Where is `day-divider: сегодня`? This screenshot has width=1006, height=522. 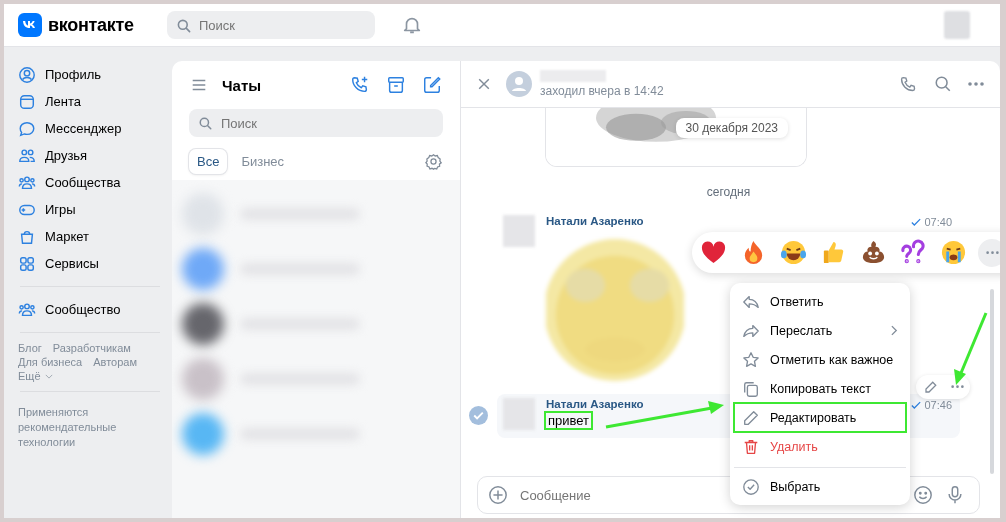 day-divider: сегодня is located at coordinates (728, 192).